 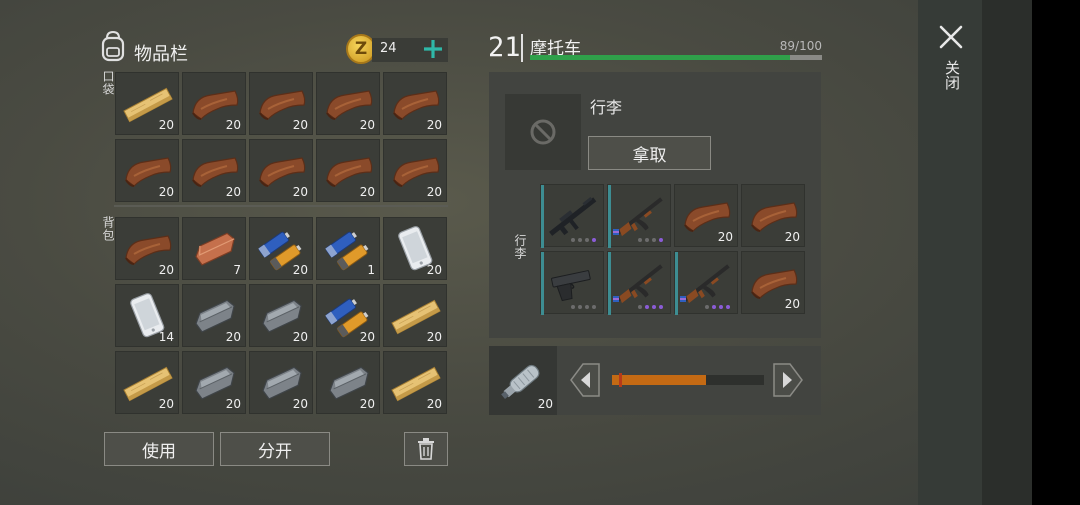 What do you see at coordinates (649, 153) in the screenshot?
I see `take-button: 拿取` at bounding box center [649, 153].